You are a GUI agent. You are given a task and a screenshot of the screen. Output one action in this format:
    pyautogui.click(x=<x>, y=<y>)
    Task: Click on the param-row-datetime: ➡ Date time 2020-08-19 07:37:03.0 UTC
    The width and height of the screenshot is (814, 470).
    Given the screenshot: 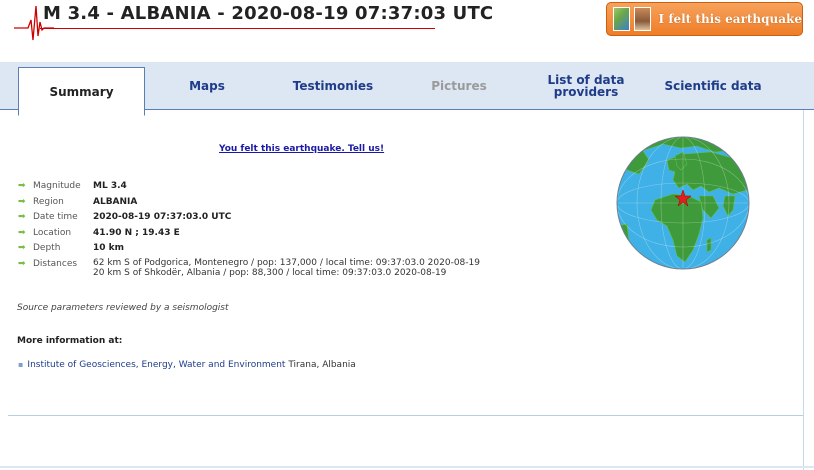 What is the action you would take?
    pyautogui.click(x=249, y=219)
    